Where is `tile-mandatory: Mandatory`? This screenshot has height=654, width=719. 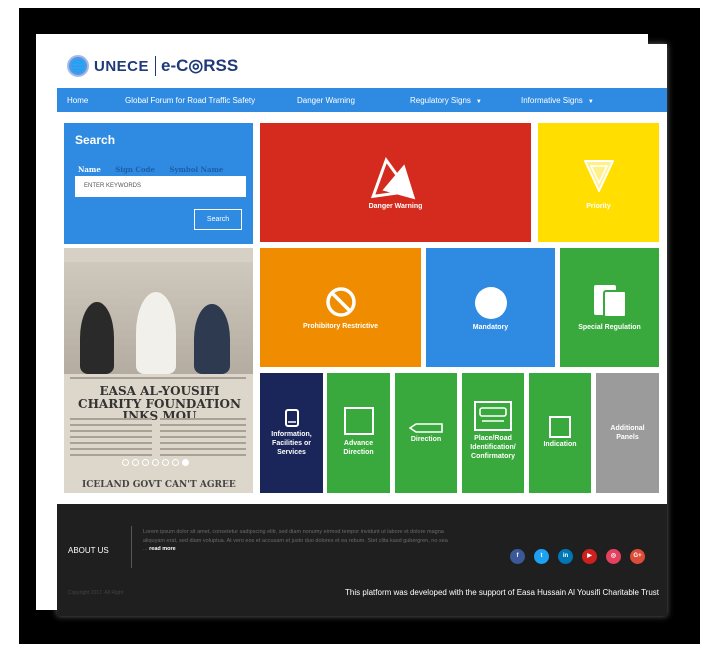 tile-mandatory: Mandatory is located at coordinates (490, 307).